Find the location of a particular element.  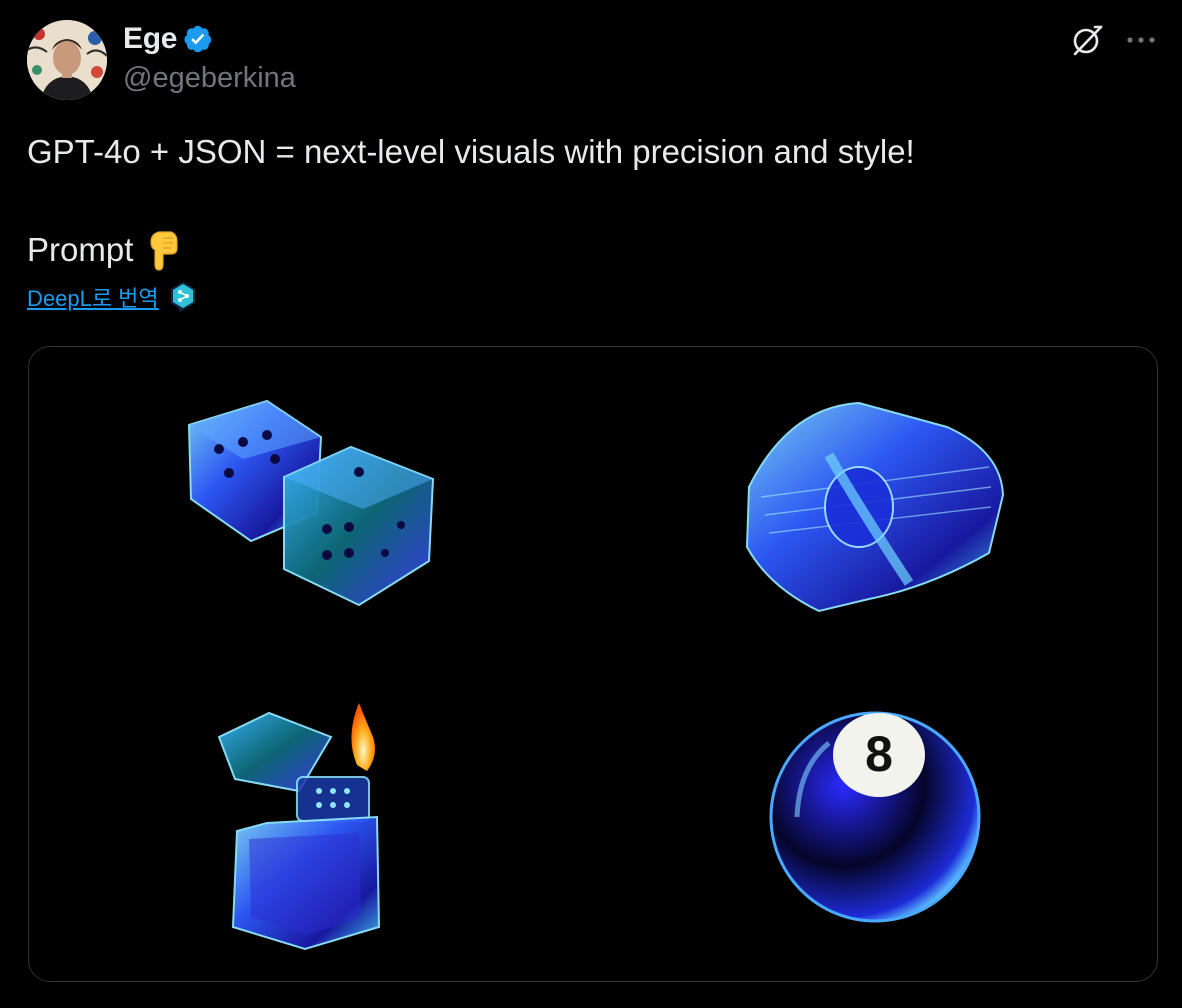

author-name-row: Ege is located at coordinates (168, 39).